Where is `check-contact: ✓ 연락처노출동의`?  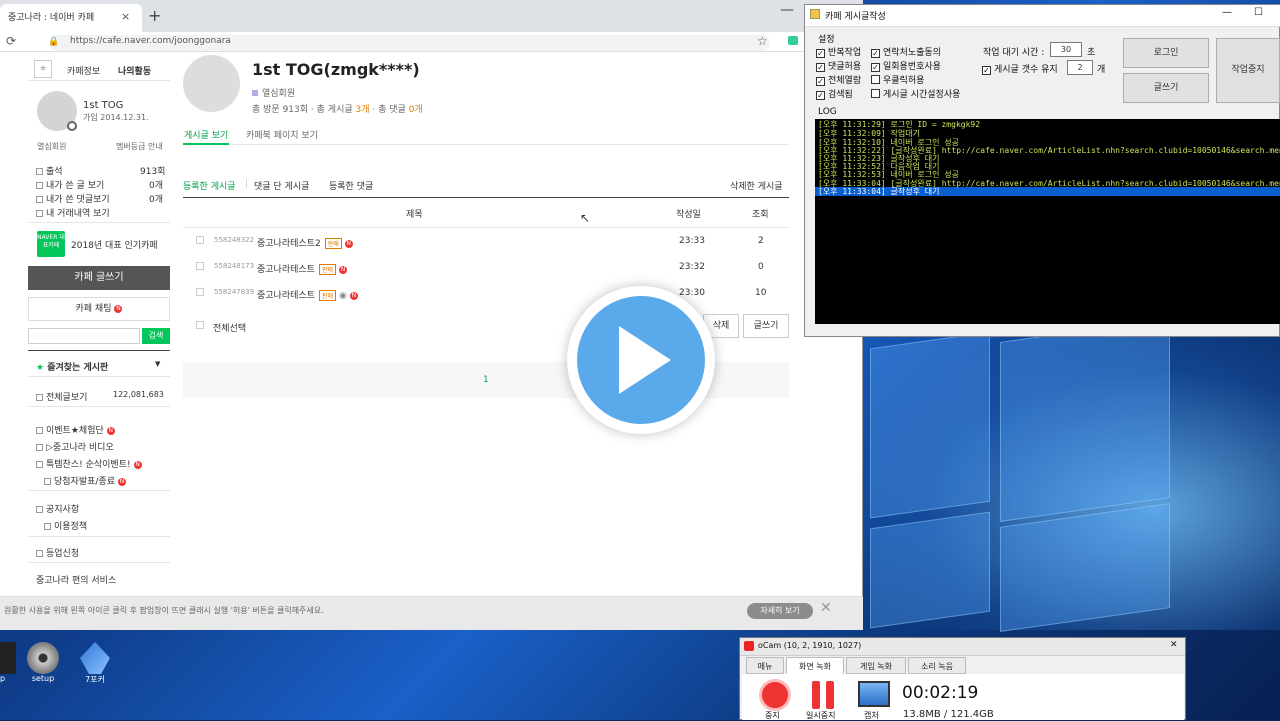 check-contact: ✓ 연락처노출동의 is located at coordinates (906, 51).